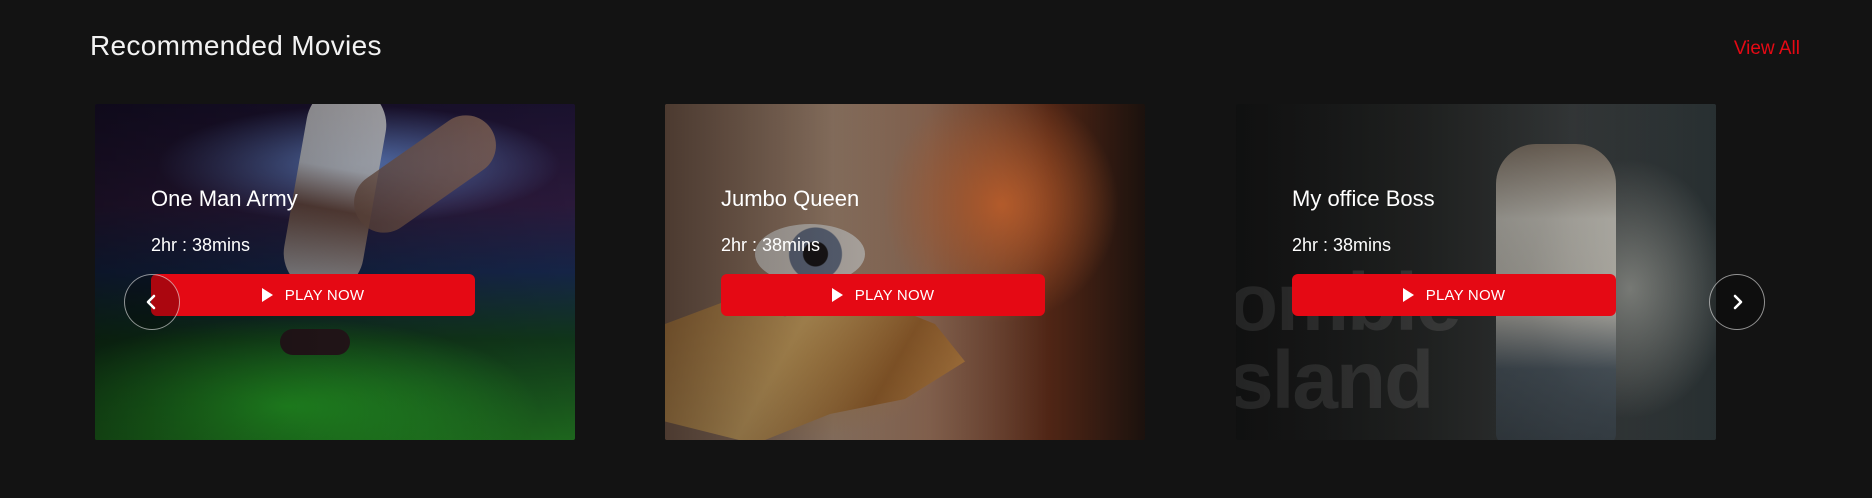 This screenshot has width=1872, height=498. I want to click on carousel-next-button, so click(1737, 302).